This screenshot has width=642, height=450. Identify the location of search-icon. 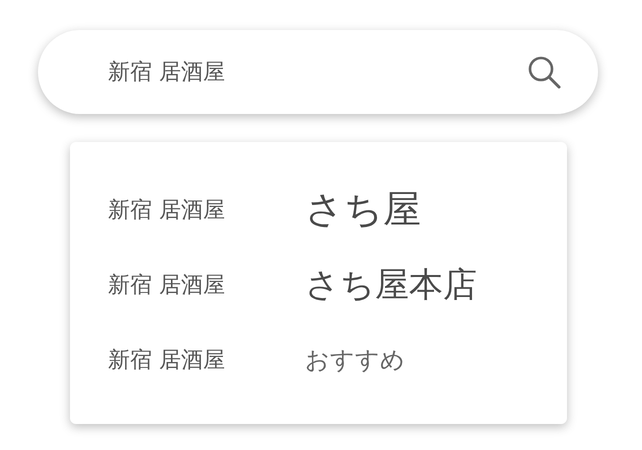
(544, 72).